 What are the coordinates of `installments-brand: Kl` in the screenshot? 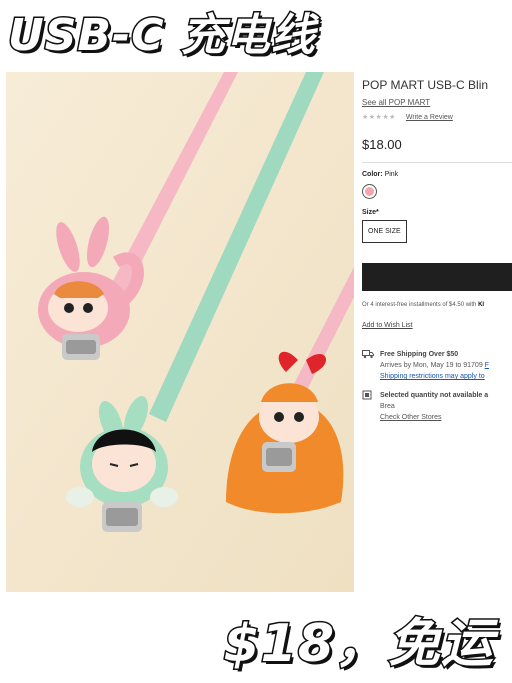 It's located at (481, 305).